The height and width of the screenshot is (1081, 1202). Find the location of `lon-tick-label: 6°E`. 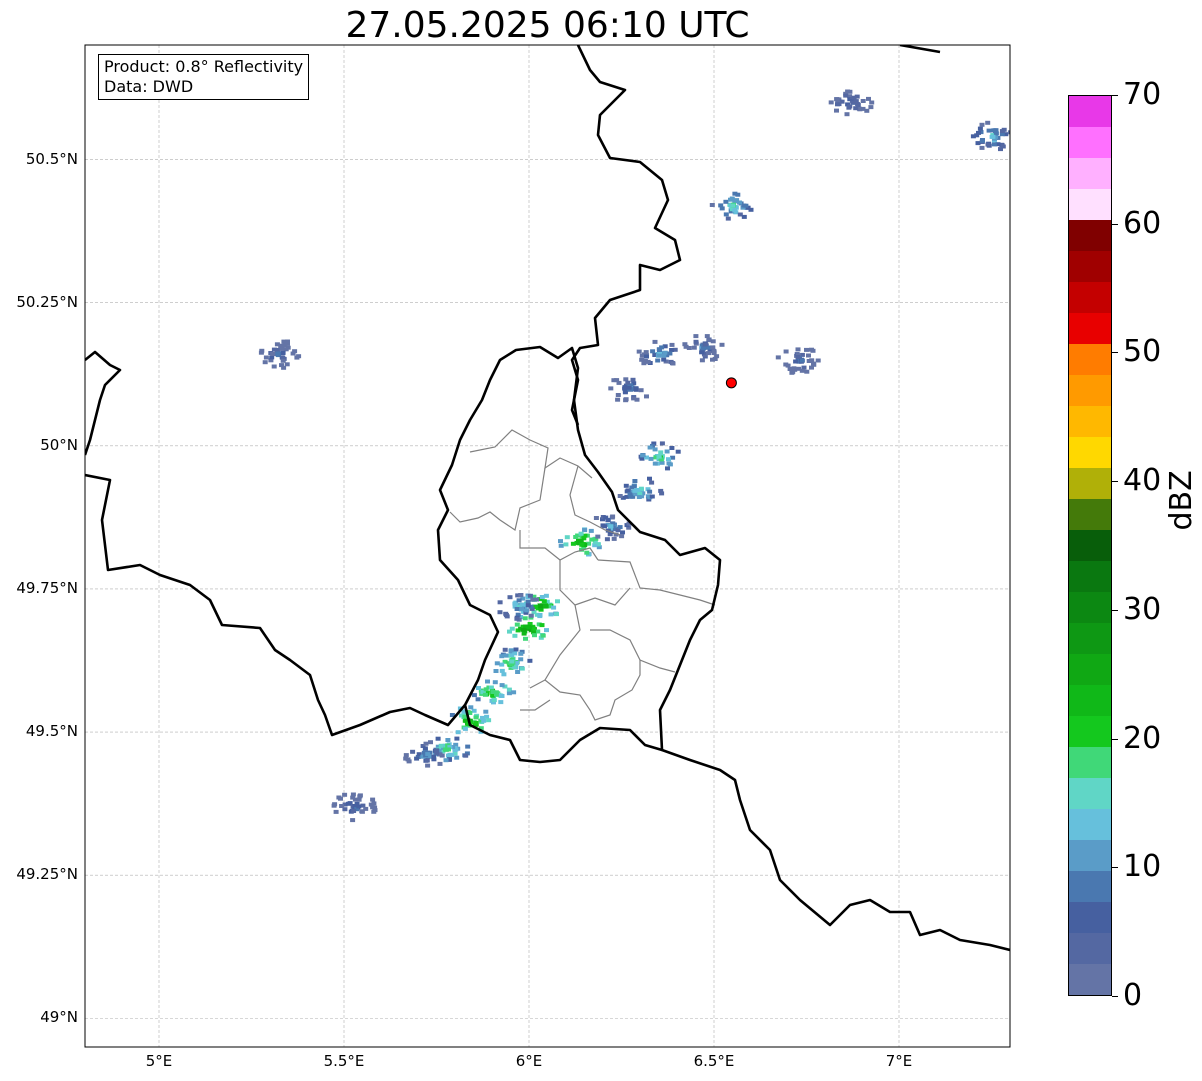

lon-tick-label: 6°E is located at coordinates (529, 1061).